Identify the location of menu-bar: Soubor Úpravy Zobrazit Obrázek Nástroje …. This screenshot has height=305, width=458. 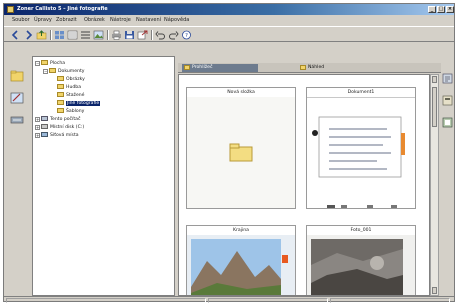
(229, 20).